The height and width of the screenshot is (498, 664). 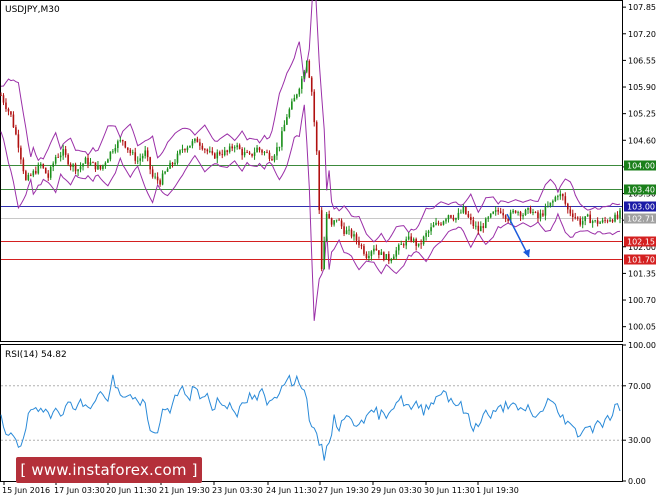 What do you see at coordinates (32, 10) in the screenshot?
I see `price-chart-title: USDJPY,M30` at bounding box center [32, 10].